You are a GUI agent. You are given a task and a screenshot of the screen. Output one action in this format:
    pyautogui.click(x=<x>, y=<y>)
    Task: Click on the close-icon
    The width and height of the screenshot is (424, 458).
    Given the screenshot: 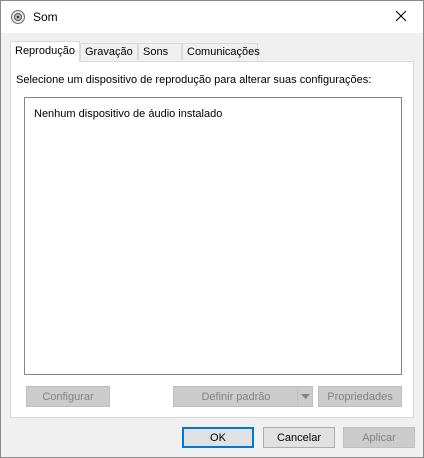 What is the action you would take?
    pyautogui.click(x=401, y=17)
    